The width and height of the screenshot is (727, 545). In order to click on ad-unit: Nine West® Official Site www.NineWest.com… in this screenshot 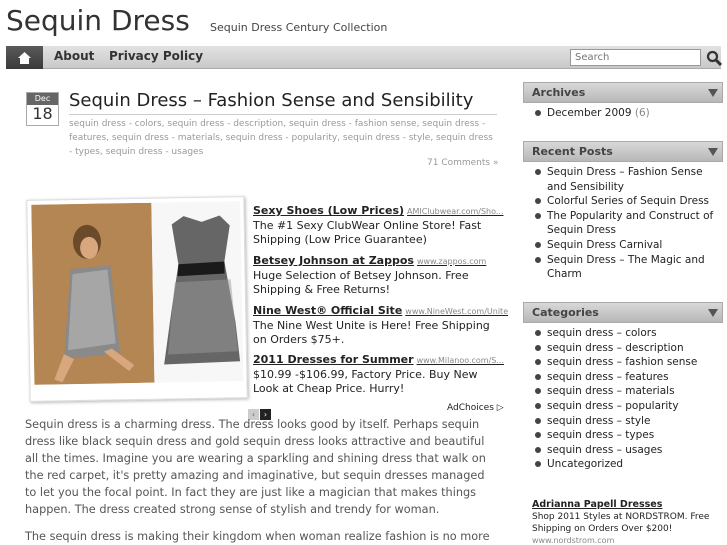, I will do `click(380, 325)`.